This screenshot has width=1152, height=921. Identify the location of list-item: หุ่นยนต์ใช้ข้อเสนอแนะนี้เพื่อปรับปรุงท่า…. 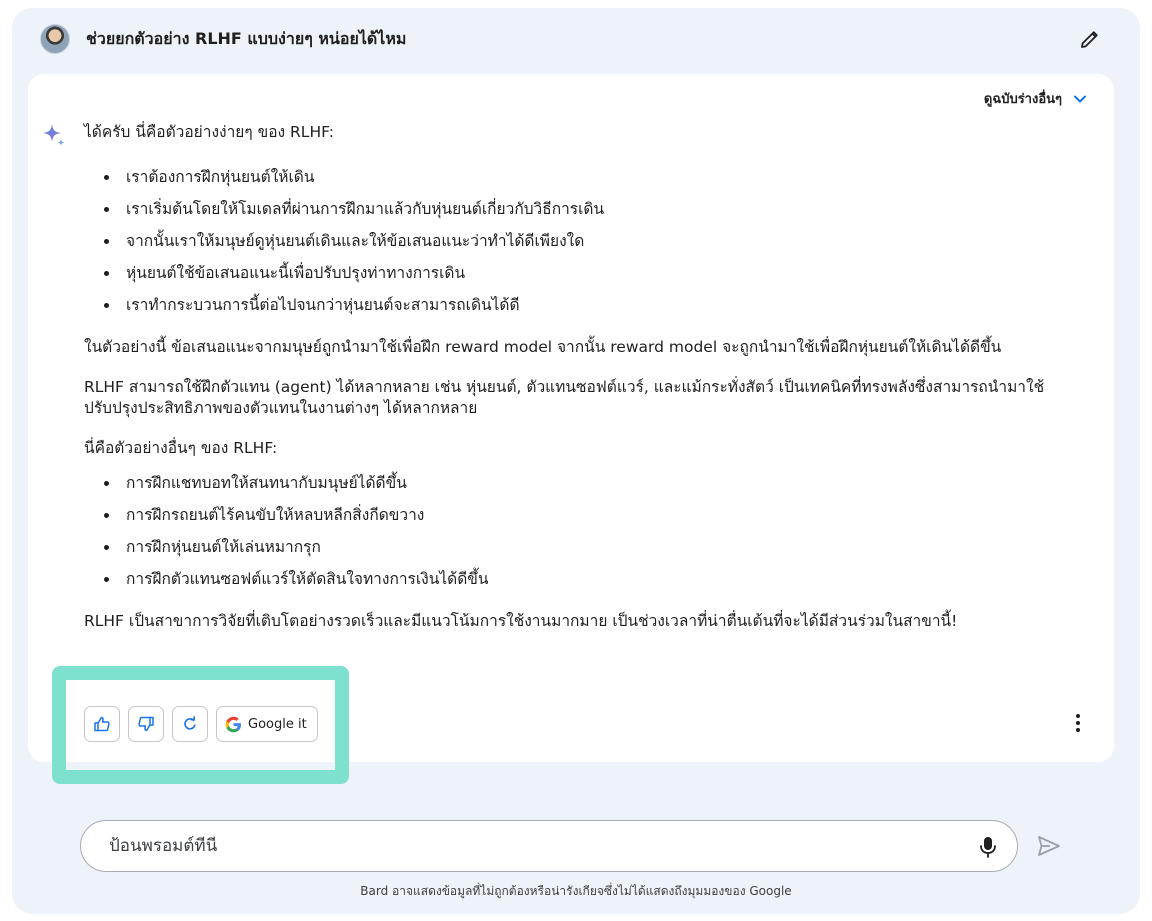
(598, 273).